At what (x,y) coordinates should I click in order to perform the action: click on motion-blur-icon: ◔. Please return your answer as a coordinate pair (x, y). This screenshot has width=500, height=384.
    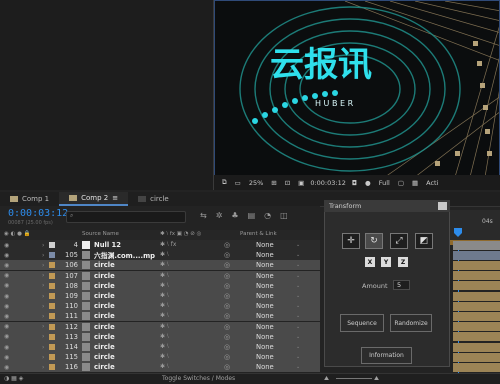
    Looking at the image, I should click on (267, 217).